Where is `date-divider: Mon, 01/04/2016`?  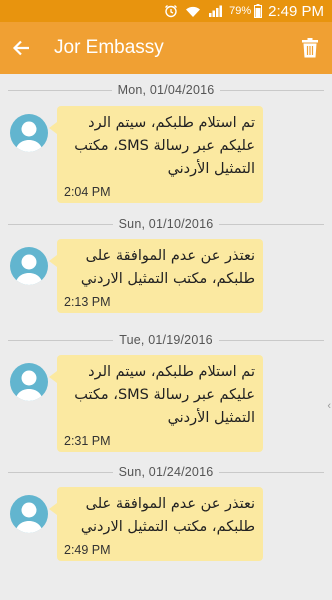
date-divider: Mon, 01/04/2016 is located at coordinates (166, 90).